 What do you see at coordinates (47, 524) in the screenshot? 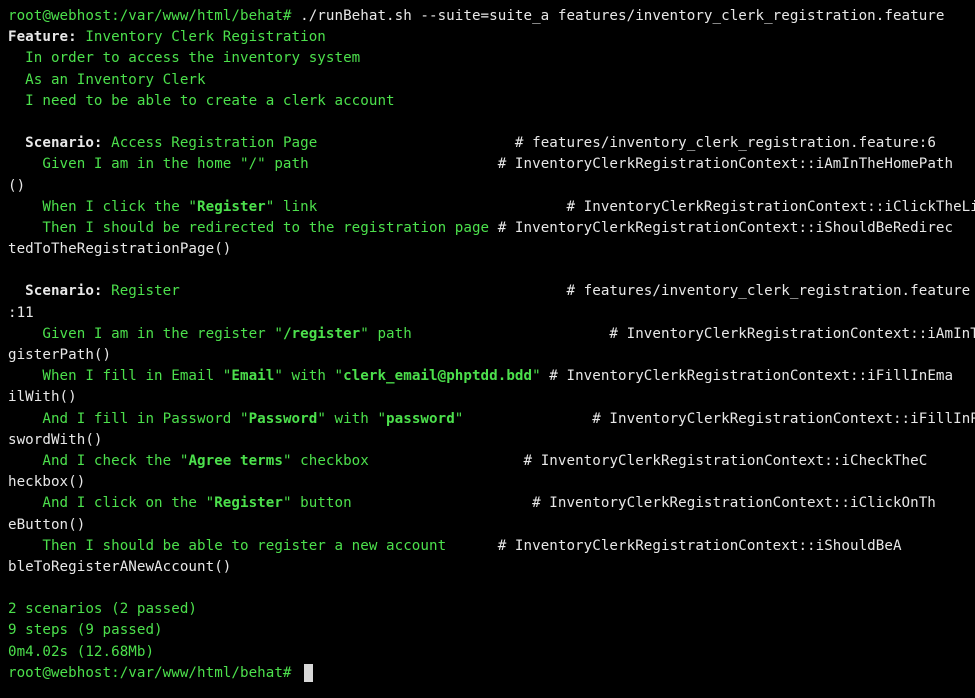
I see `step-comment-wrap: eButton()` at bounding box center [47, 524].